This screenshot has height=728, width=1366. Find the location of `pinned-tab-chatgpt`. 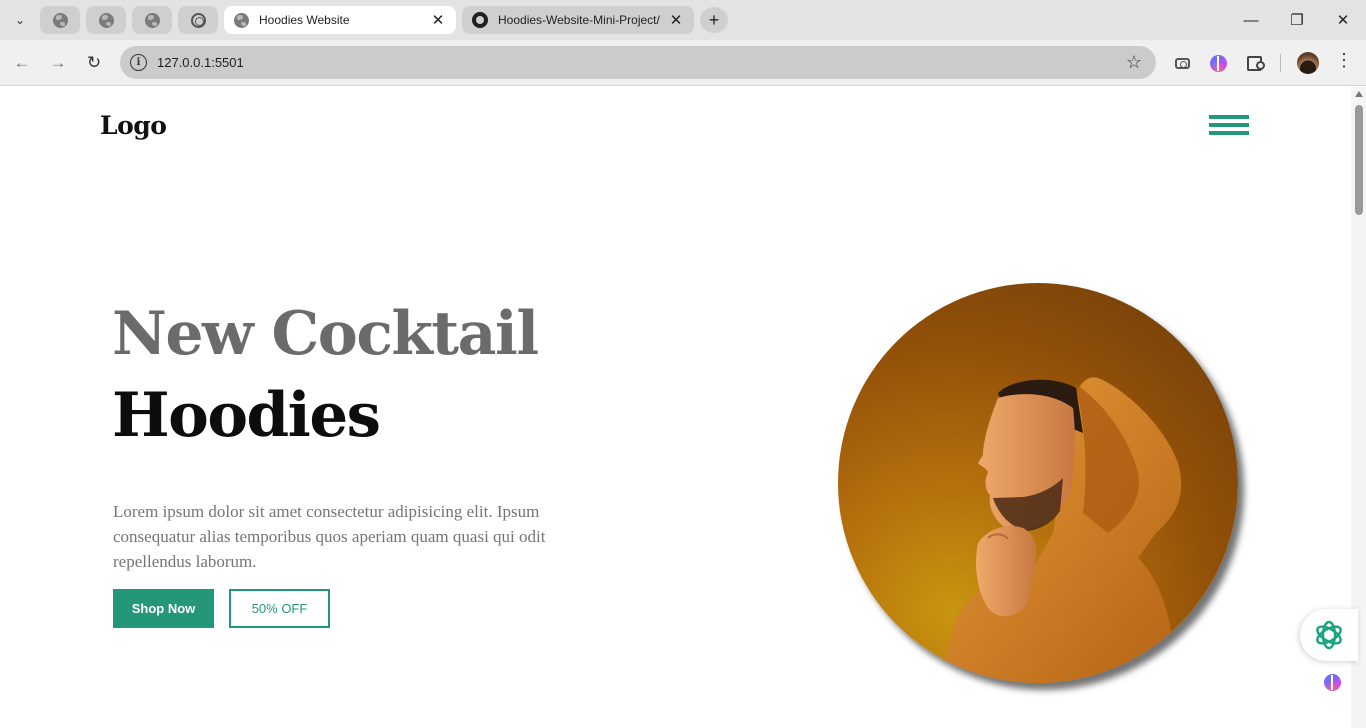

pinned-tab-chatgpt is located at coordinates (198, 20).